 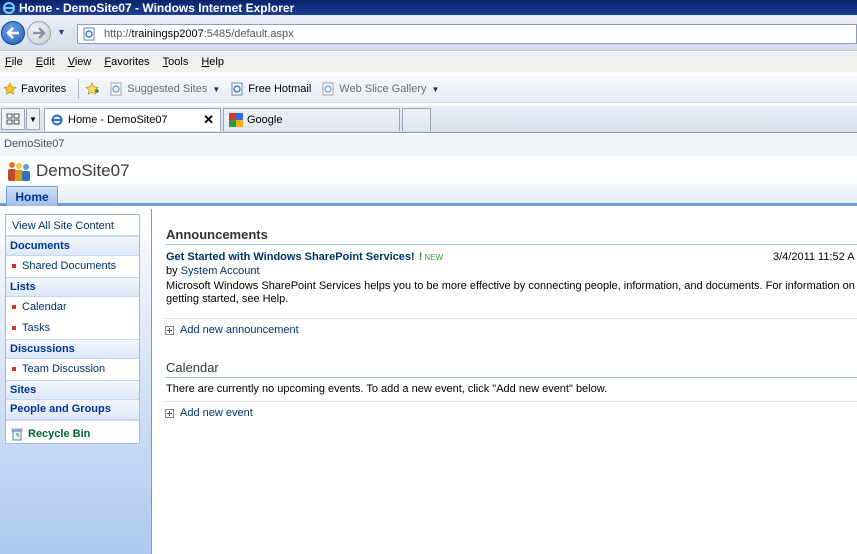 I want to click on view-all-site-content-link: View All Site Content, so click(x=72, y=225).